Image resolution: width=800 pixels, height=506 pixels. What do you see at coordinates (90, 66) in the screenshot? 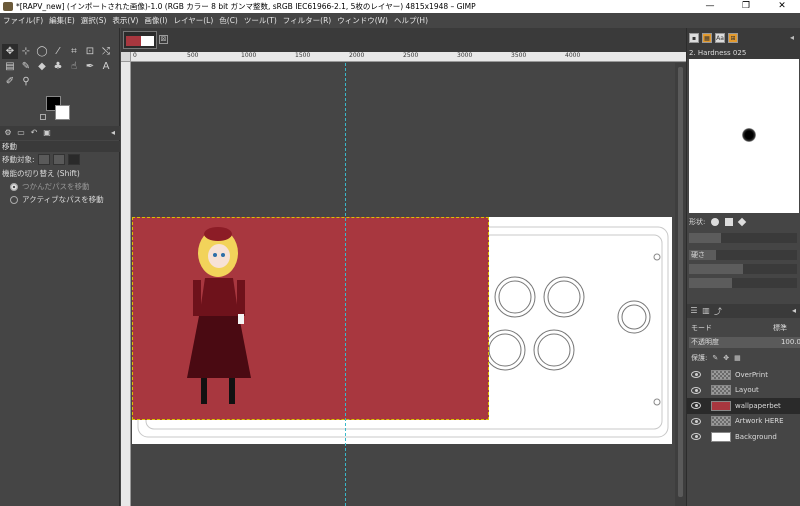
I see `paths-tool-icon: ✒` at bounding box center [90, 66].